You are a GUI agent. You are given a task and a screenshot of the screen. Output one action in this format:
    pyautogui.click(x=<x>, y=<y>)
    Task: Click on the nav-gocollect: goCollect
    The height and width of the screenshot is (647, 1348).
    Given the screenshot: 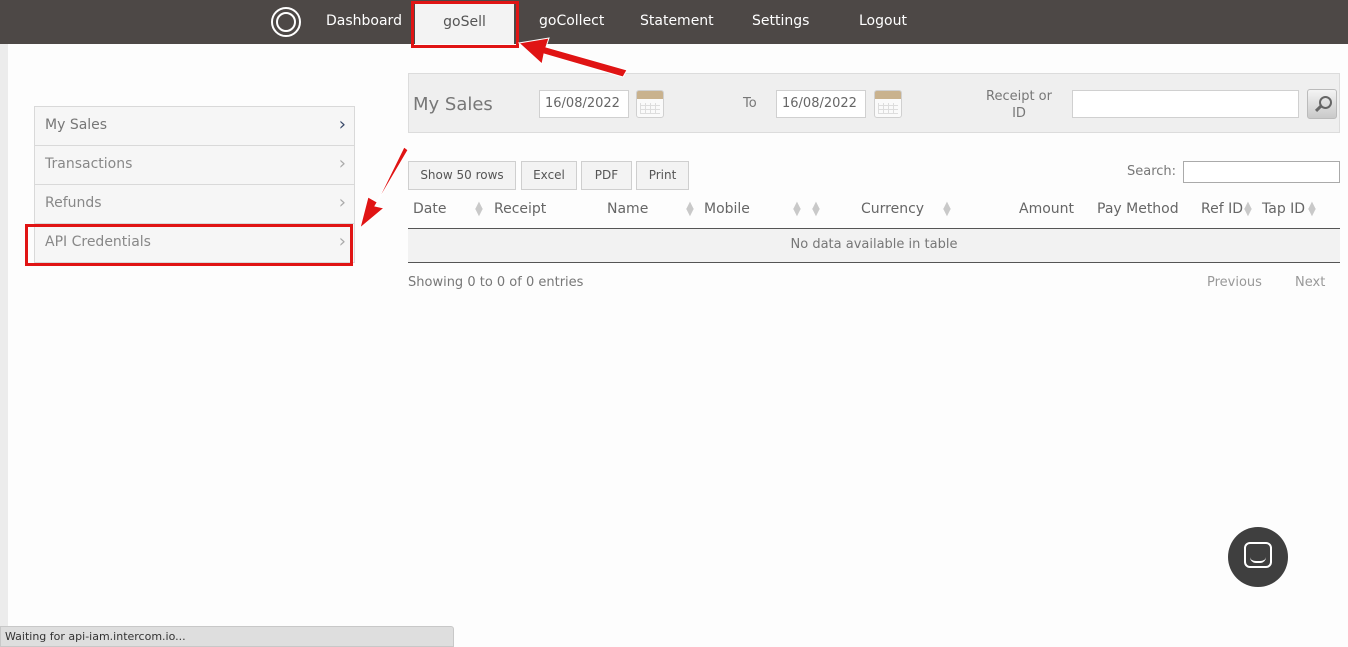 What is the action you would take?
    pyautogui.click(x=571, y=21)
    